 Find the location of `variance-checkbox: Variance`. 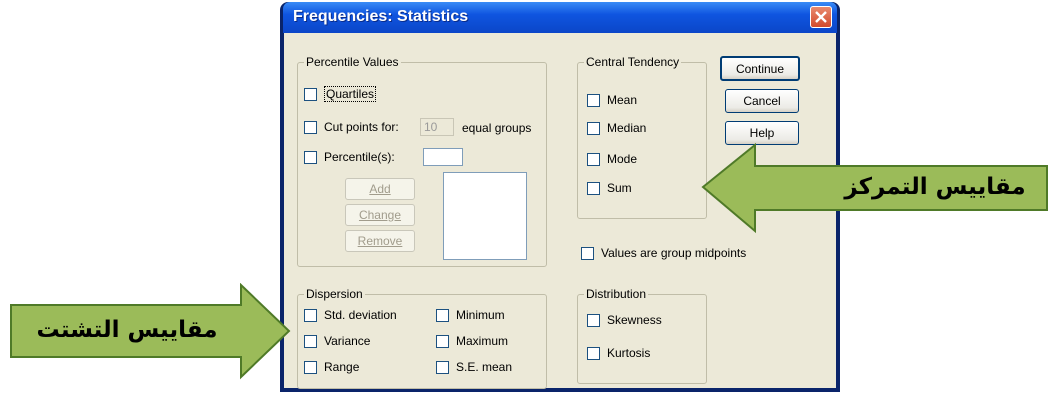

variance-checkbox: Variance is located at coordinates (337, 341).